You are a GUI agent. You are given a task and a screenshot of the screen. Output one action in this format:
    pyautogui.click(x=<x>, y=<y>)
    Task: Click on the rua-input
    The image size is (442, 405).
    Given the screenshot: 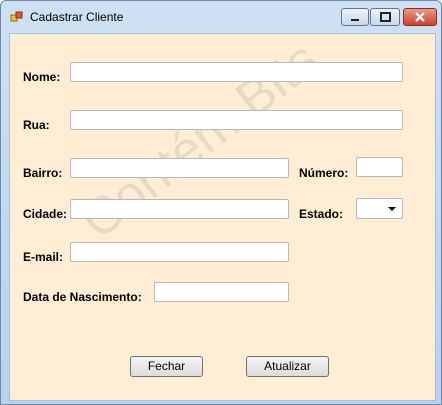 What is the action you would take?
    pyautogui.click(x=236, y=120)
    